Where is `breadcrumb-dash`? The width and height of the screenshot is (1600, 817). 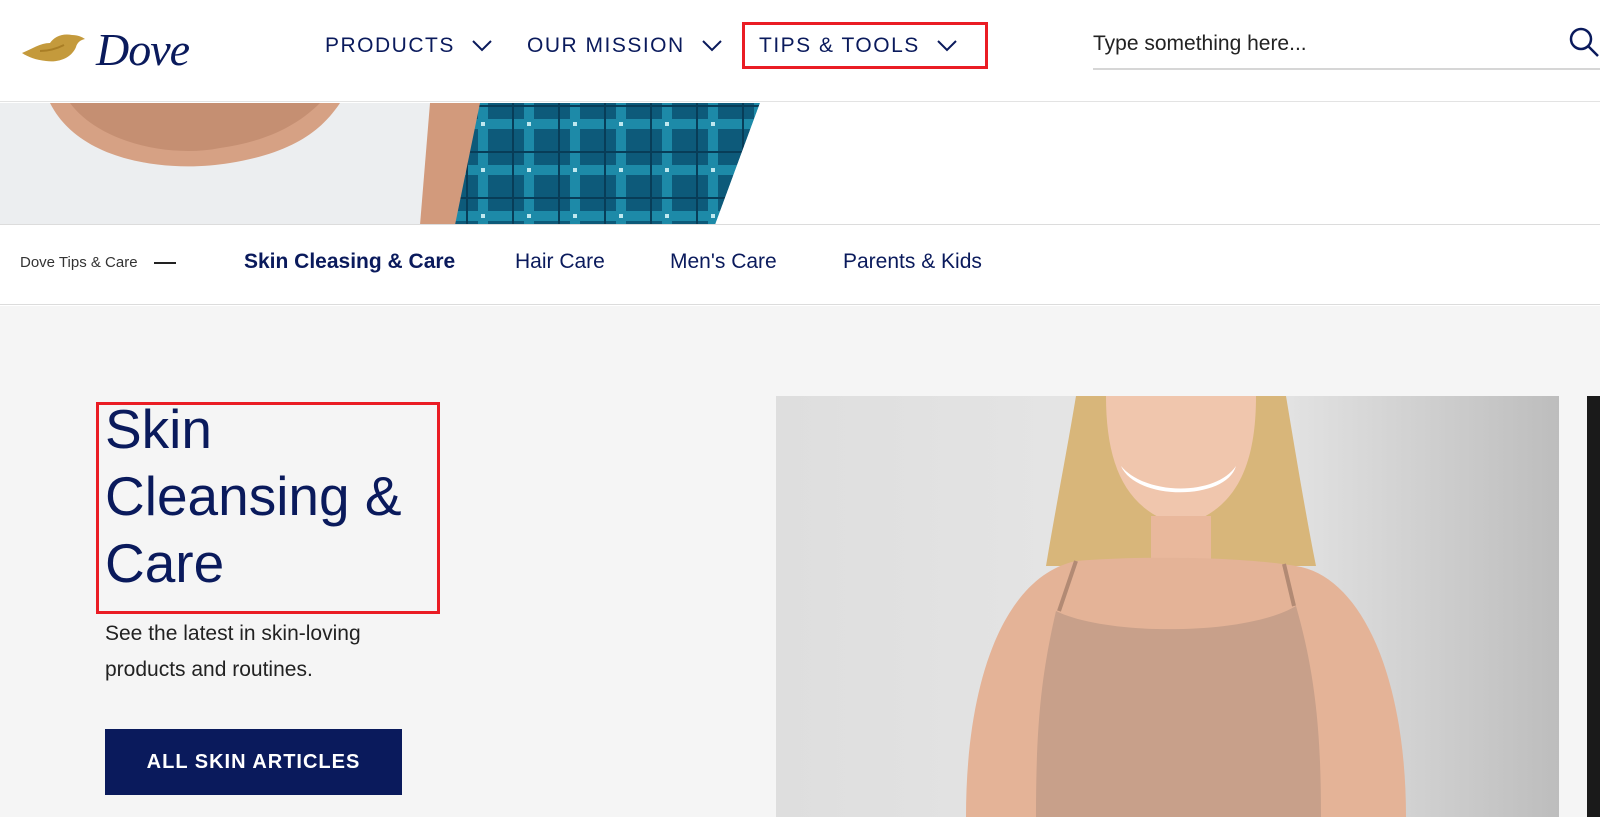
breadcrumb-dash is located at coordinates (164, 262).